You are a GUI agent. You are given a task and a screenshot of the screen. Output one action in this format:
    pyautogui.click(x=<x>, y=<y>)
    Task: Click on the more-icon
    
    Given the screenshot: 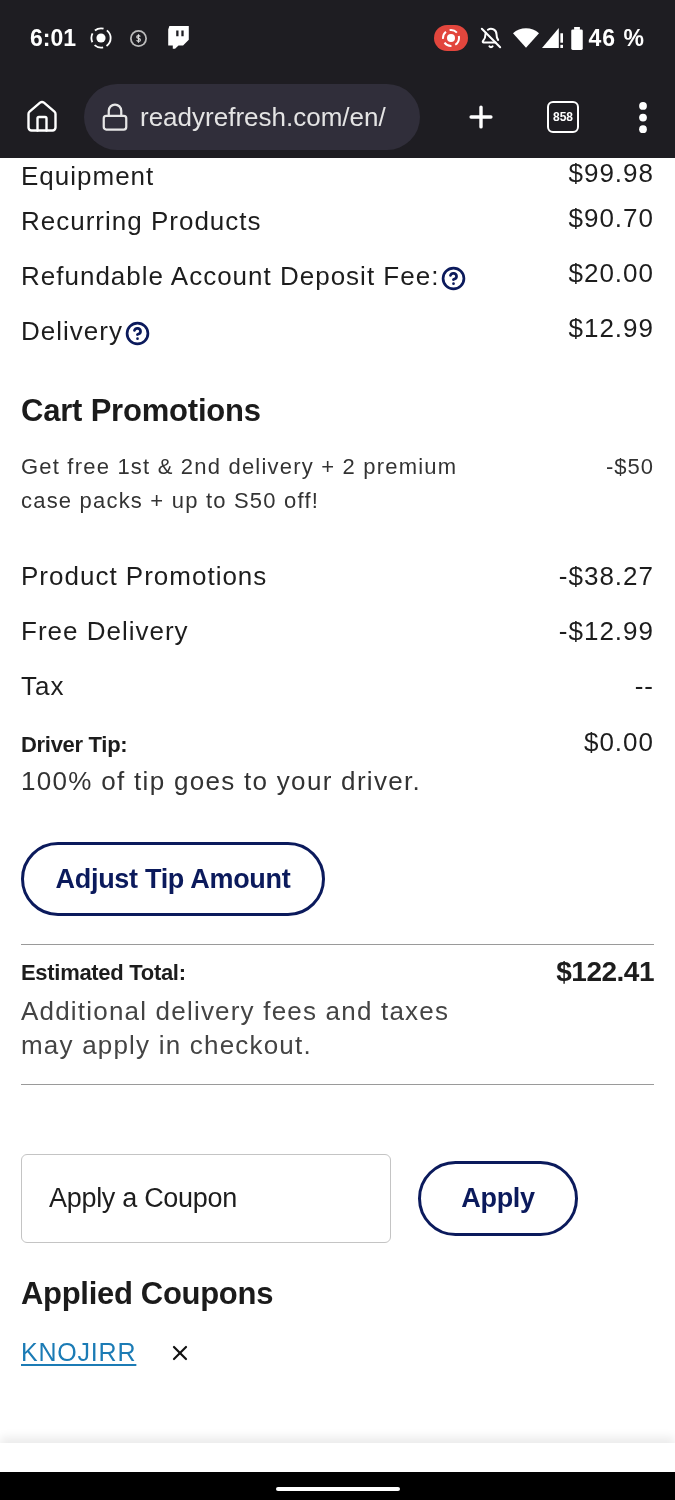 What is the action you would take?
    pyautogui.click(x=643, y=117)
    